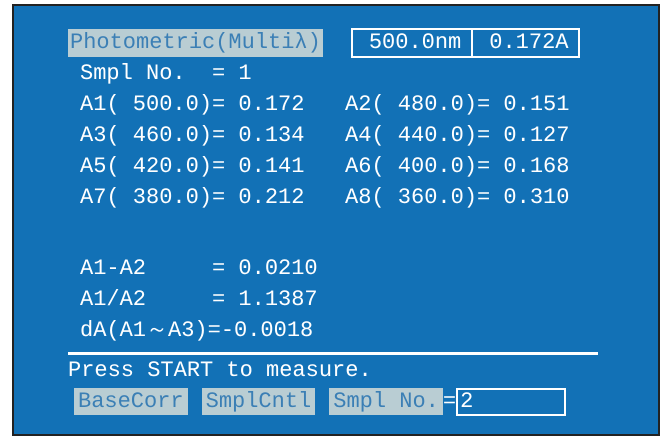  Describe the element at coordinates (259, 401) in the screenshot. I see `softkey: SmplCntl` at that location.